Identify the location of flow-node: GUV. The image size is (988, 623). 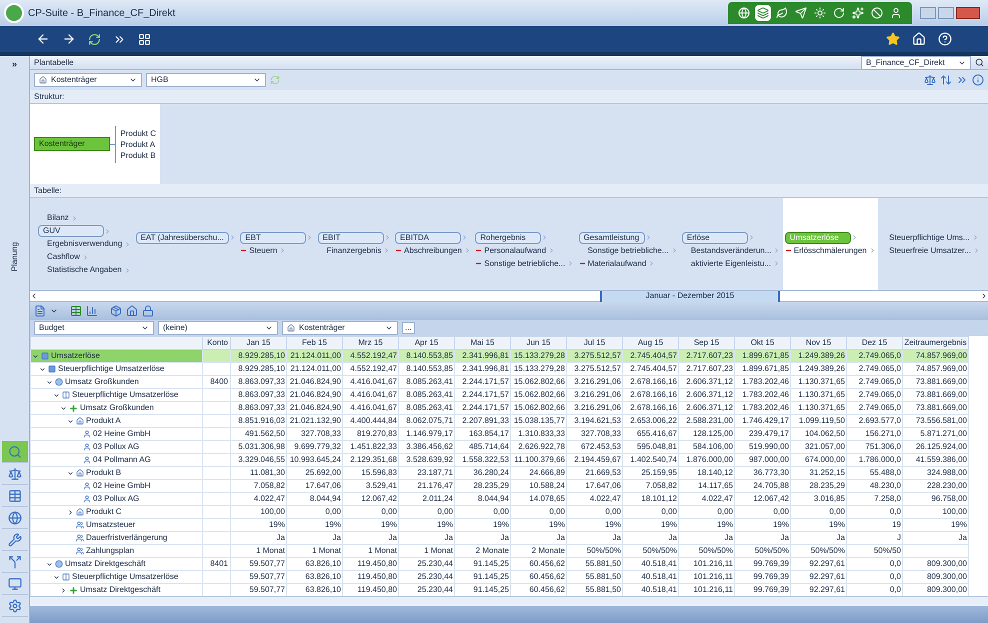
(71, 231).